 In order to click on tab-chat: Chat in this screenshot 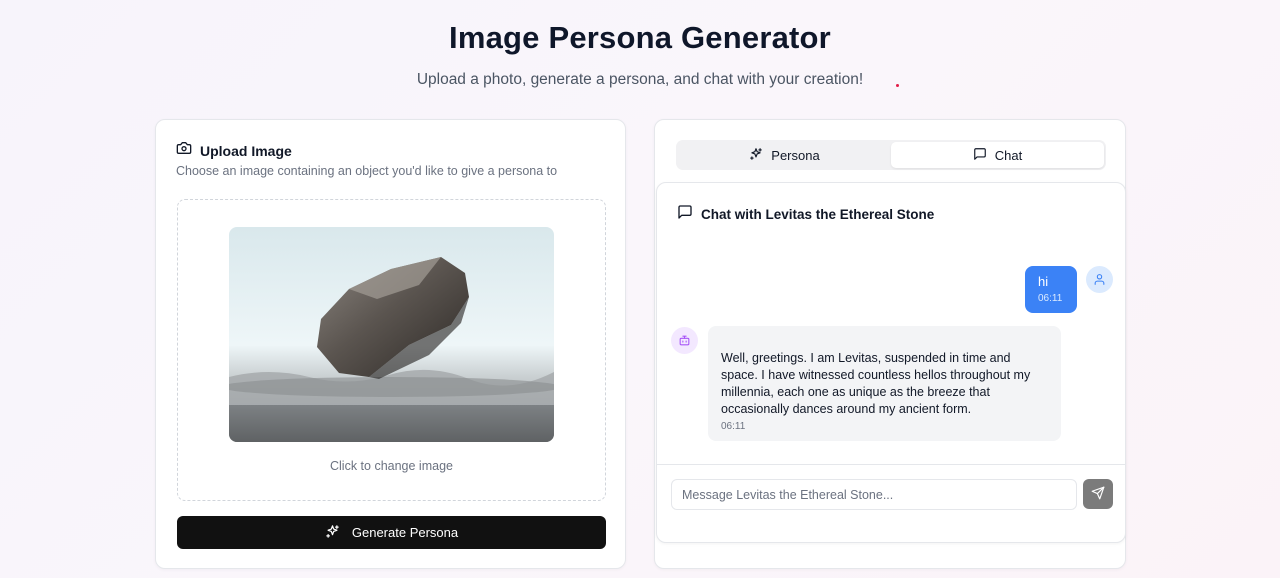, I will do `click(997, 155)`.